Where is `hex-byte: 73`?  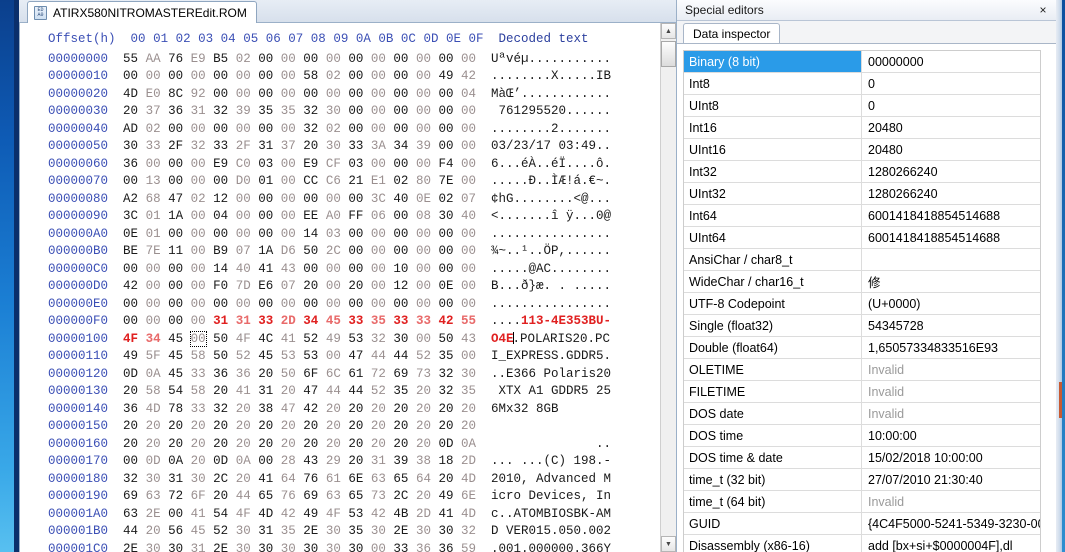 hex-byte: 73 is located at coordinates (378, 496).